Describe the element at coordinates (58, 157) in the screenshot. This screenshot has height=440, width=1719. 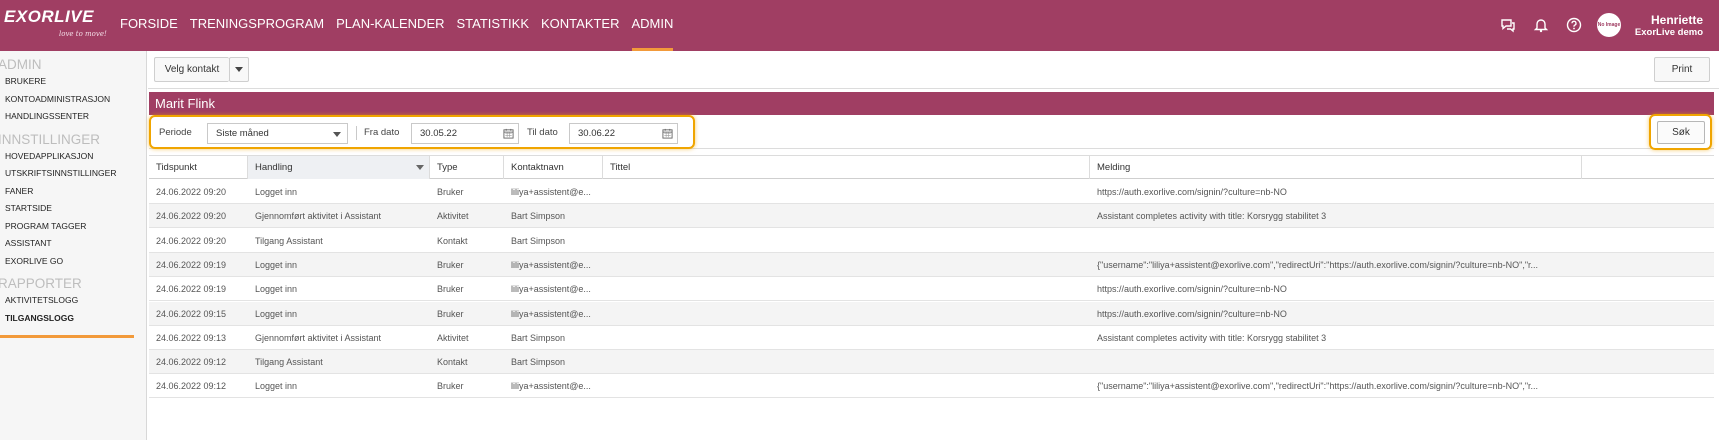
I see `sidebar-item-hovedapplikasjon: HOVEDAPPLIKASJON` at that location.